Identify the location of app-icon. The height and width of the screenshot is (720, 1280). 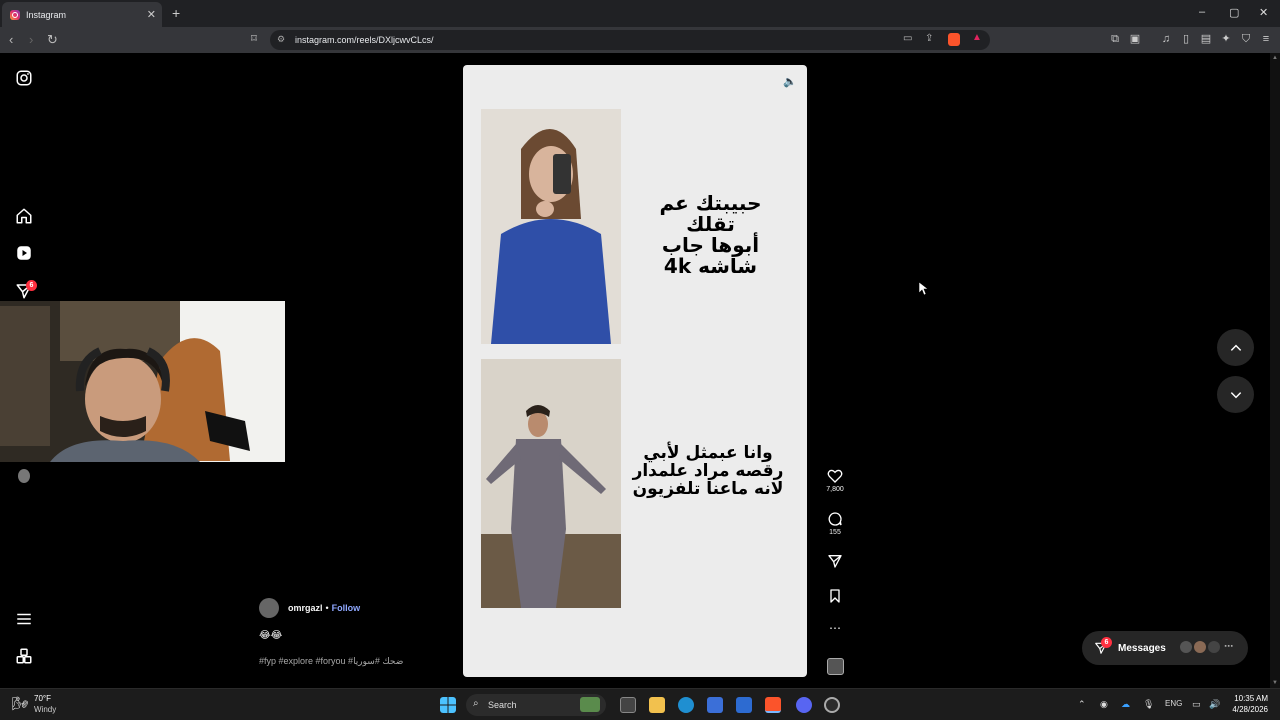
(832, 705).